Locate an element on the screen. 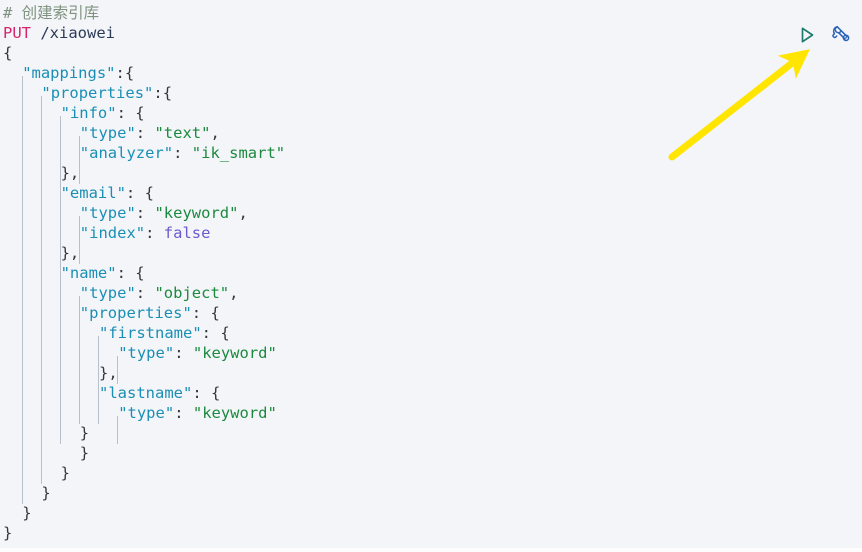  editor-action-buttons is located at coordinates (823, 36).